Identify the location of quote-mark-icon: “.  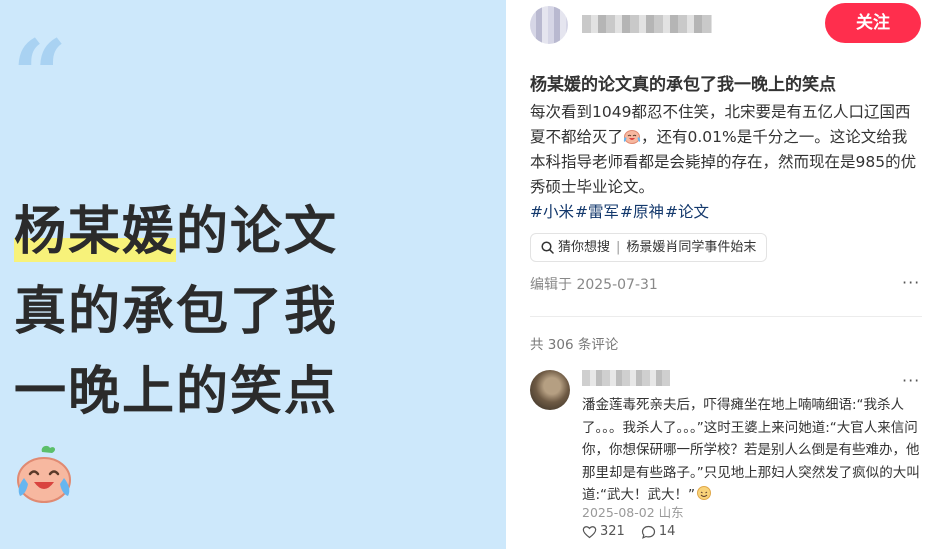
(40, 75).